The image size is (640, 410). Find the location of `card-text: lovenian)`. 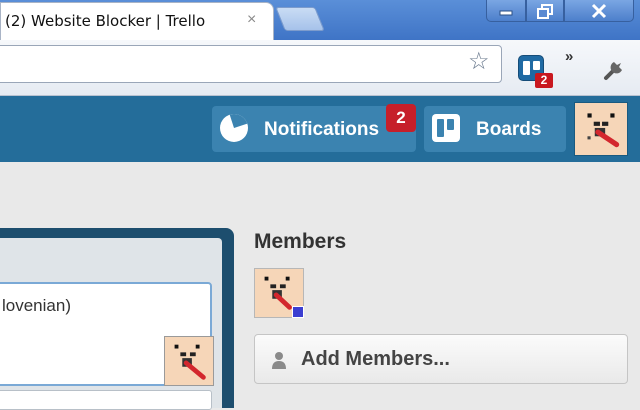

card-text: lovenian) is located at coordinates (36, 305).